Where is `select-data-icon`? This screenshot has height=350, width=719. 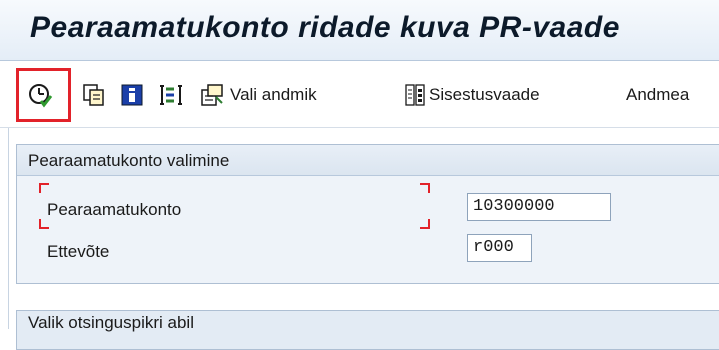 select-data-icon is located at coordinates (212, 95).